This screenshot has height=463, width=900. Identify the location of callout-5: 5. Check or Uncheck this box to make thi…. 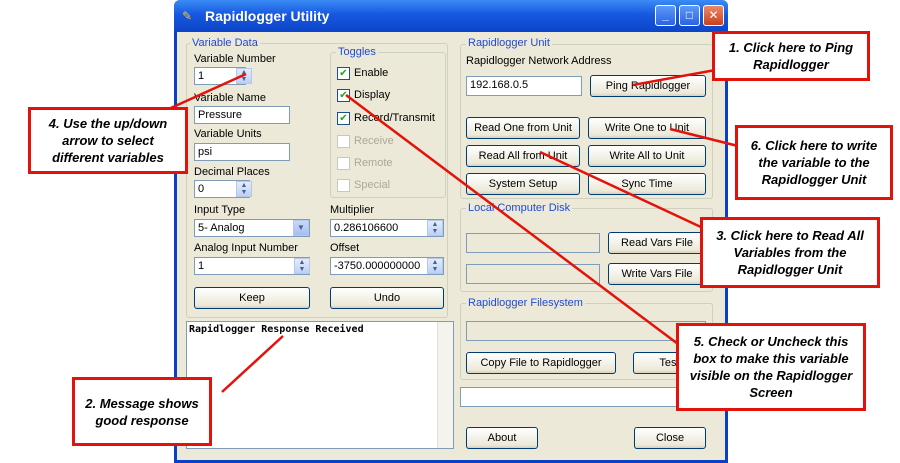
(771, 367).